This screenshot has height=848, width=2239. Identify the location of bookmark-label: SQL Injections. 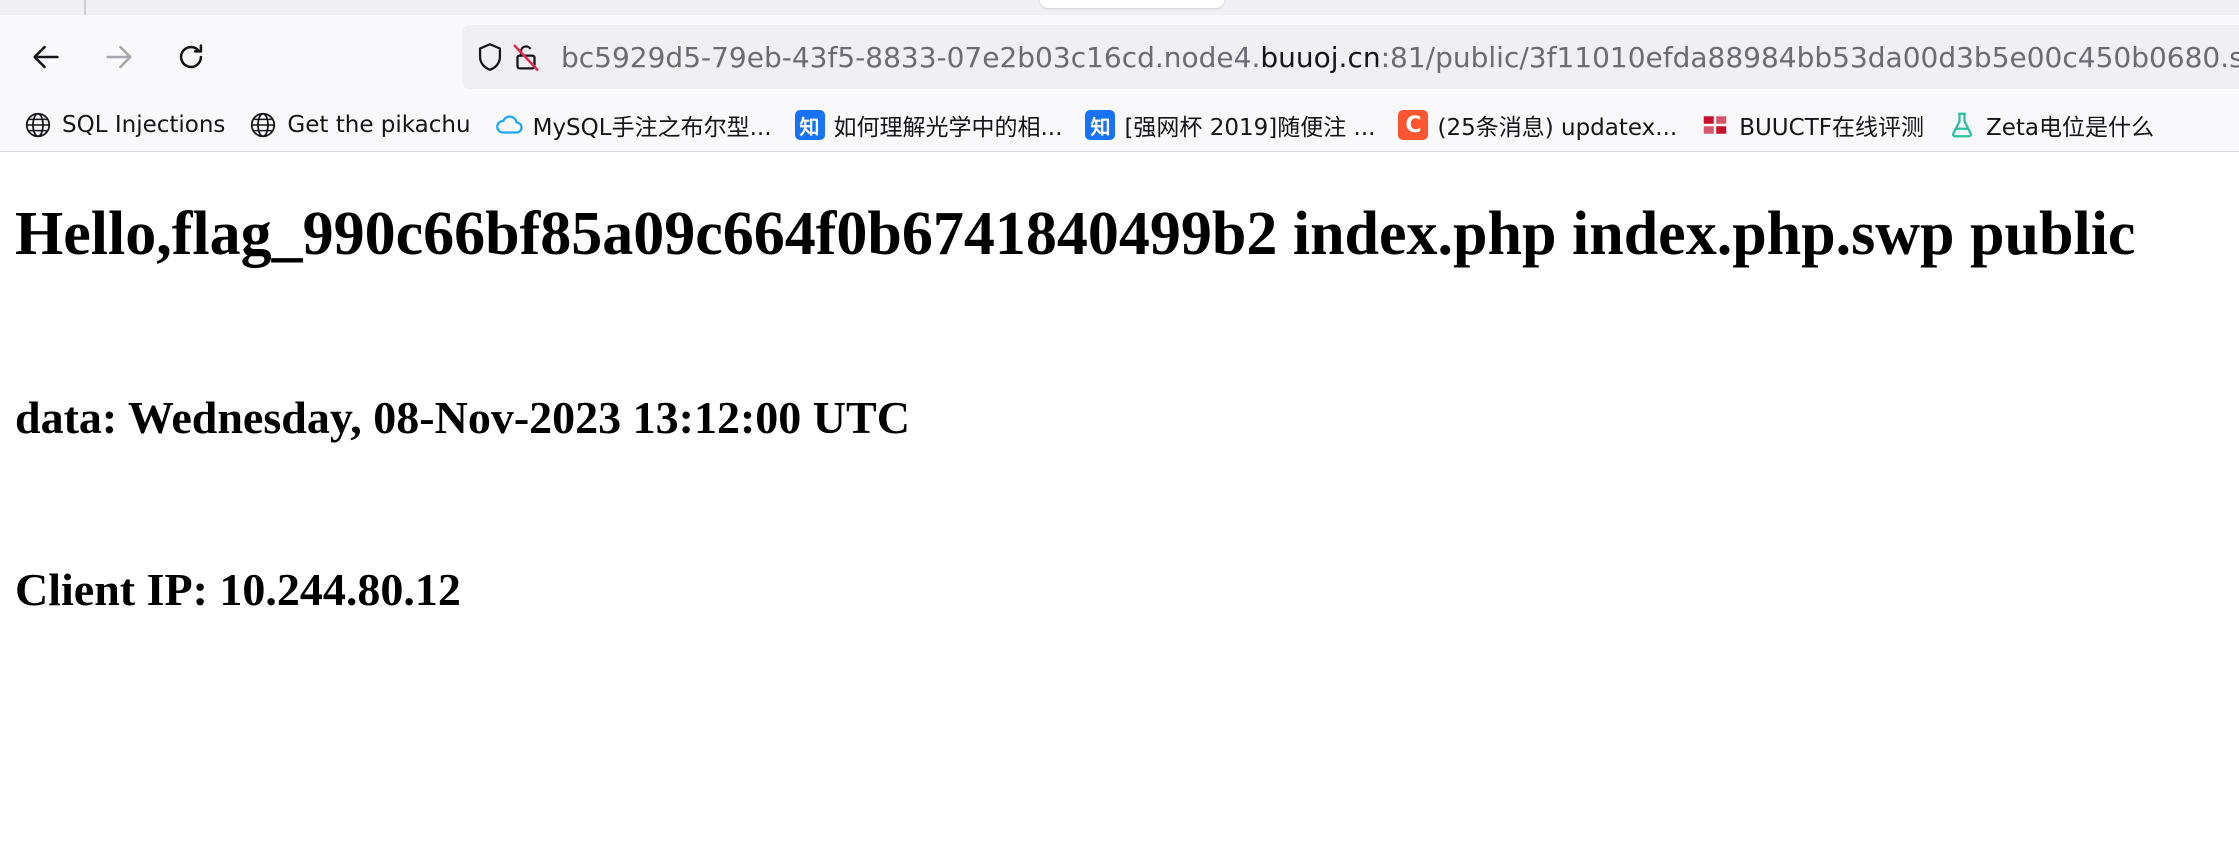
(144, 125).